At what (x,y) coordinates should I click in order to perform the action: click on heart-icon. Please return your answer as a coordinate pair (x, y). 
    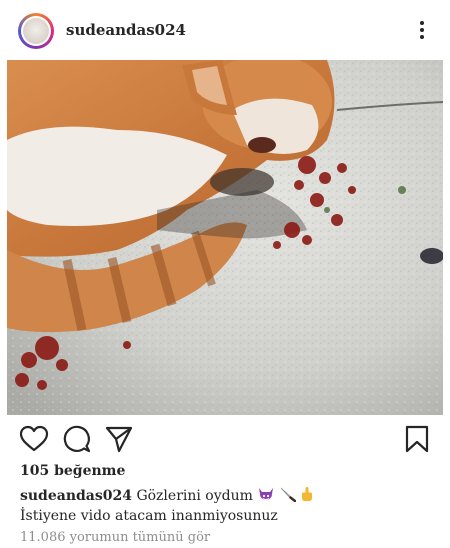
    Looking at the image, I should click on (34, 439).